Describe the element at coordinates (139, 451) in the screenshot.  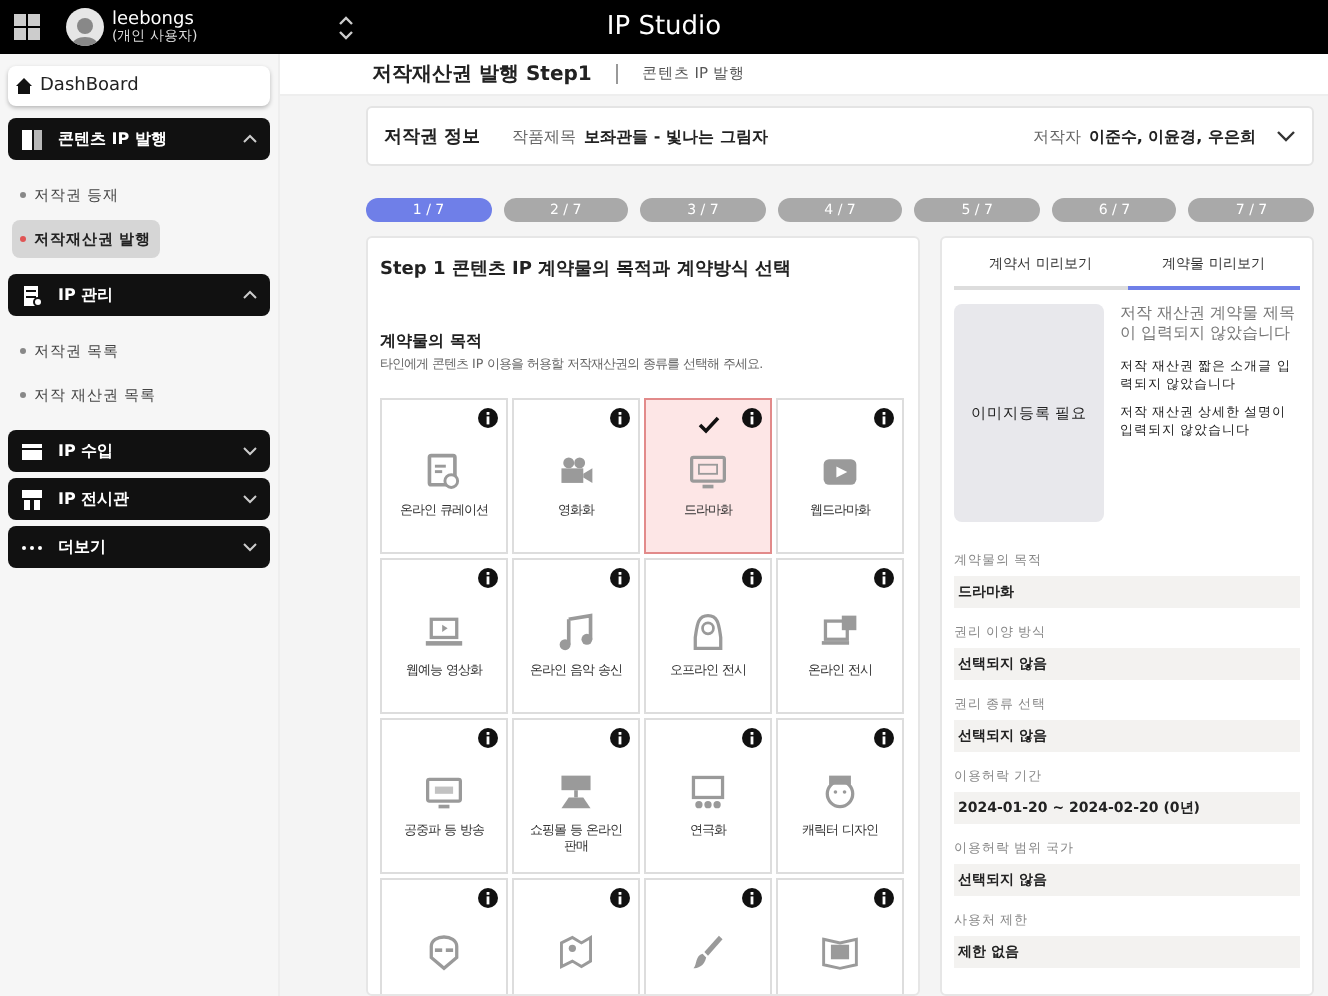
I see `menu-group: IP 수입` at that location.